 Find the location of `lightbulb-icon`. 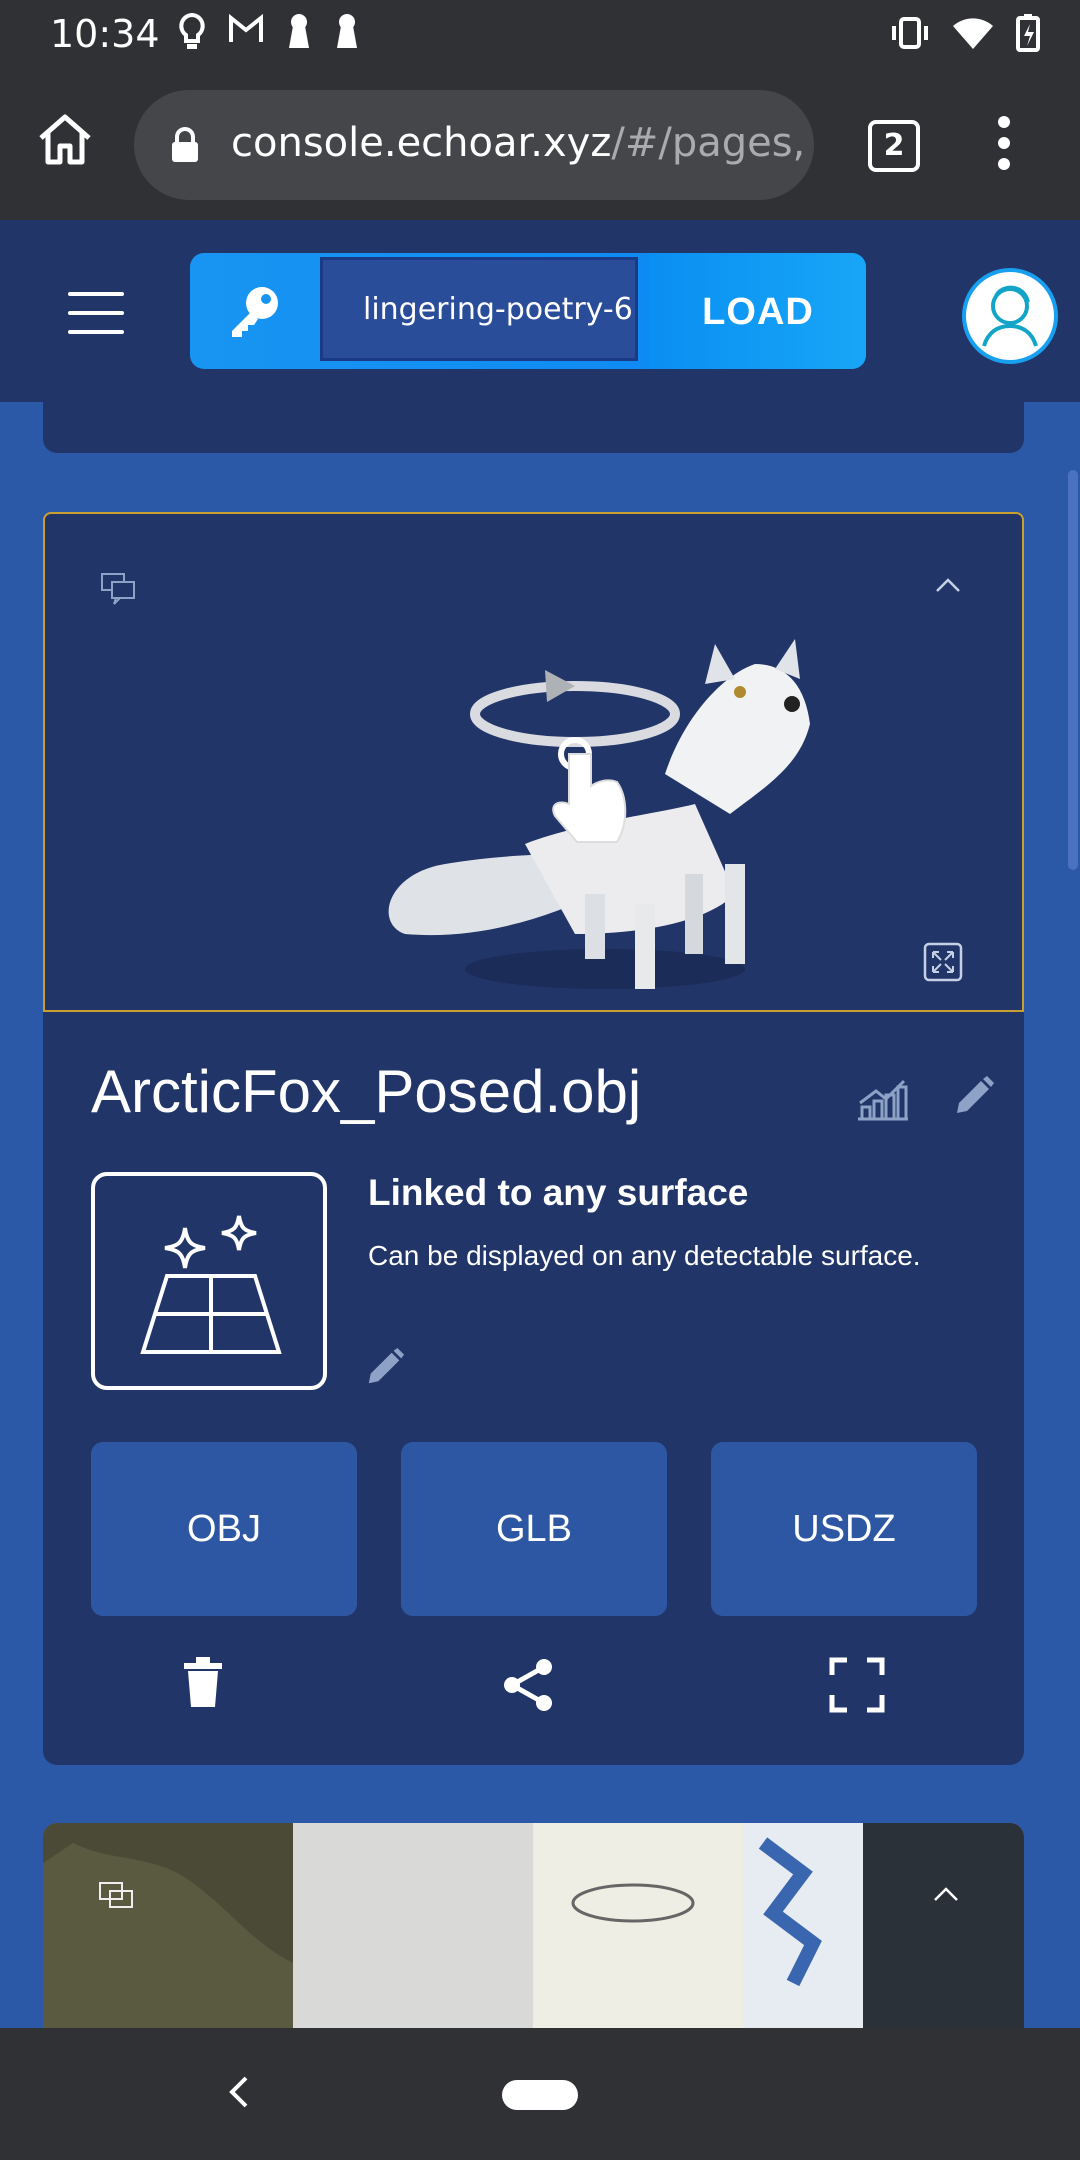

lightbulb-icon is located at coordinates (192, 30).